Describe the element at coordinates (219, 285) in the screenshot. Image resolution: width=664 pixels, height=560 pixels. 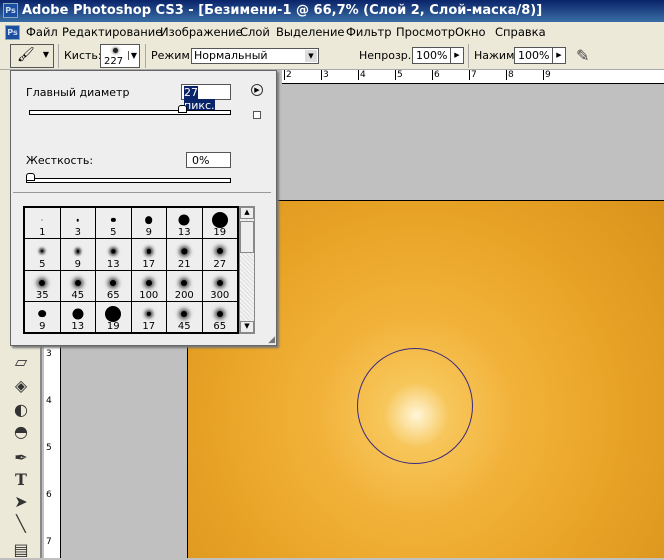
I see `brush-preset: 300` at that location.